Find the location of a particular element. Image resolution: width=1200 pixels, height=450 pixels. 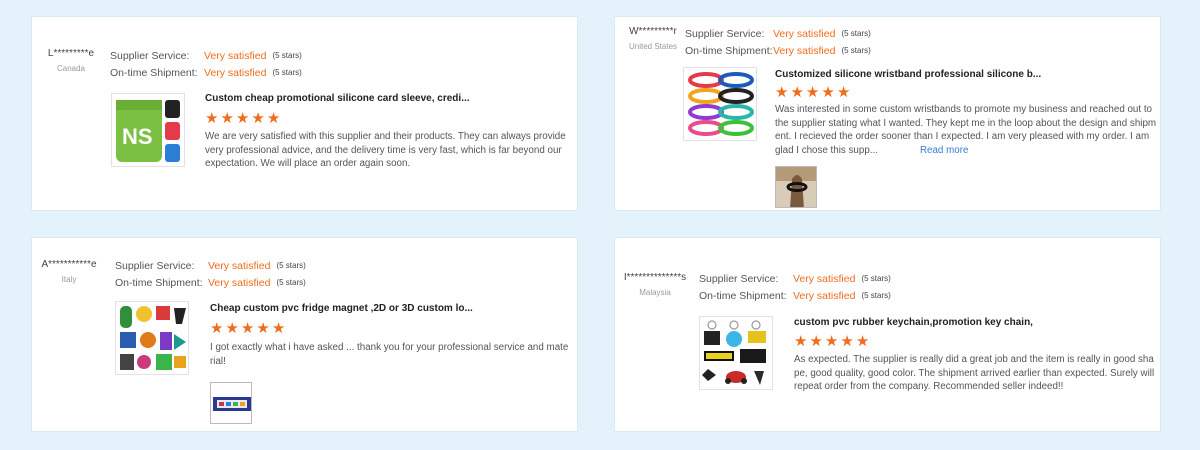

buyer-country: Italy is located at coordinates (69, 279).